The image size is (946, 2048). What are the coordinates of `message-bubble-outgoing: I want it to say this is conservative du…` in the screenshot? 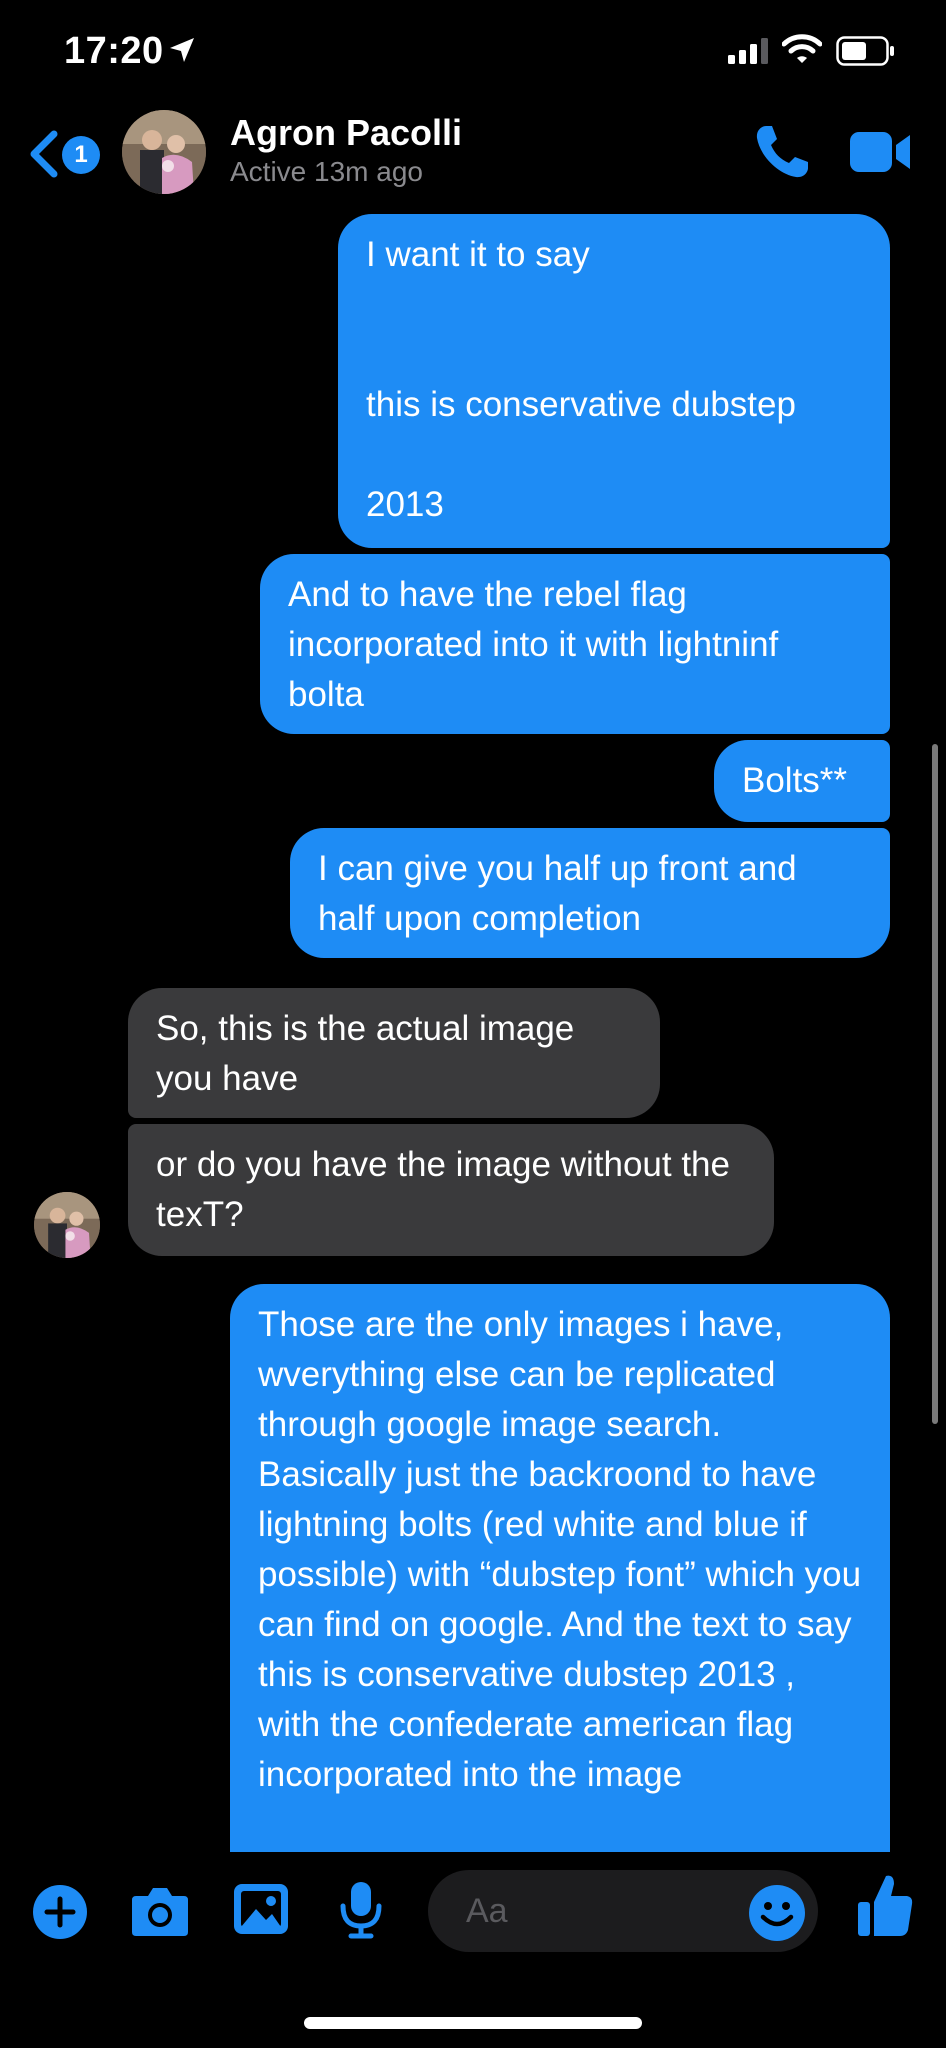 It's located at (614, 381).